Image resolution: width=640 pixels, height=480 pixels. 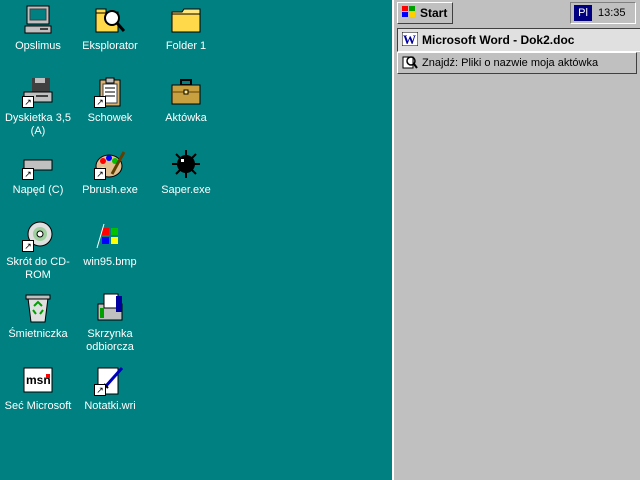 I want to click on inbox-icon, so click(x=110, y=308).